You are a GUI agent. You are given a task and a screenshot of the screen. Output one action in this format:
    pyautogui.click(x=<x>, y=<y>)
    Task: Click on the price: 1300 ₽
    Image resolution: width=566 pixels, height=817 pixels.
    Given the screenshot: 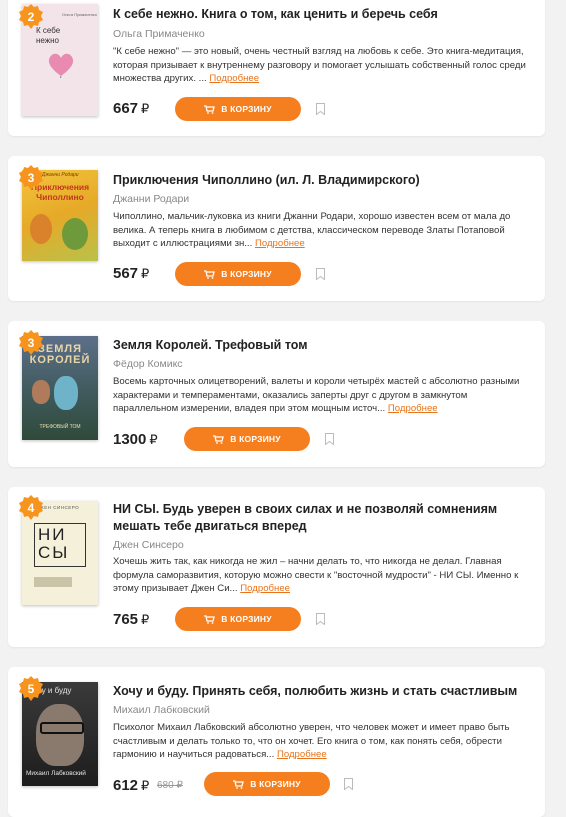 What is the action you would take?
    pyautogui.click(x=135, y=439)
    